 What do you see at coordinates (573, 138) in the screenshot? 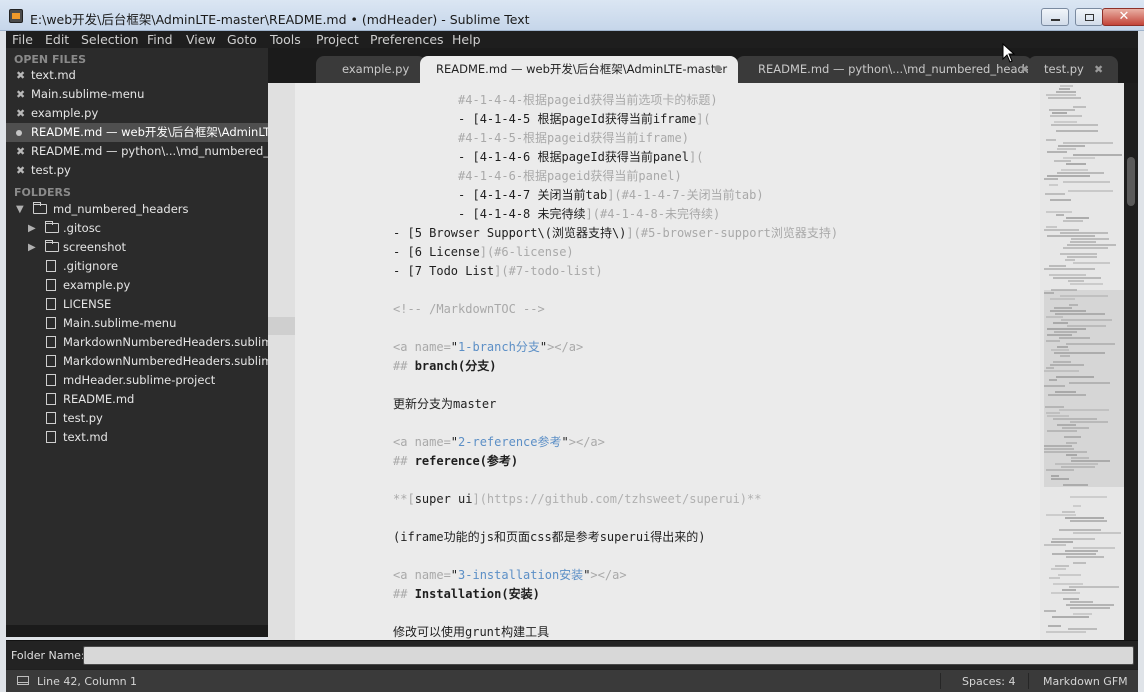
I see `code-token: #4-1-4-5-根据pageid获得当前iframe)` at bounding box center [573, 138].